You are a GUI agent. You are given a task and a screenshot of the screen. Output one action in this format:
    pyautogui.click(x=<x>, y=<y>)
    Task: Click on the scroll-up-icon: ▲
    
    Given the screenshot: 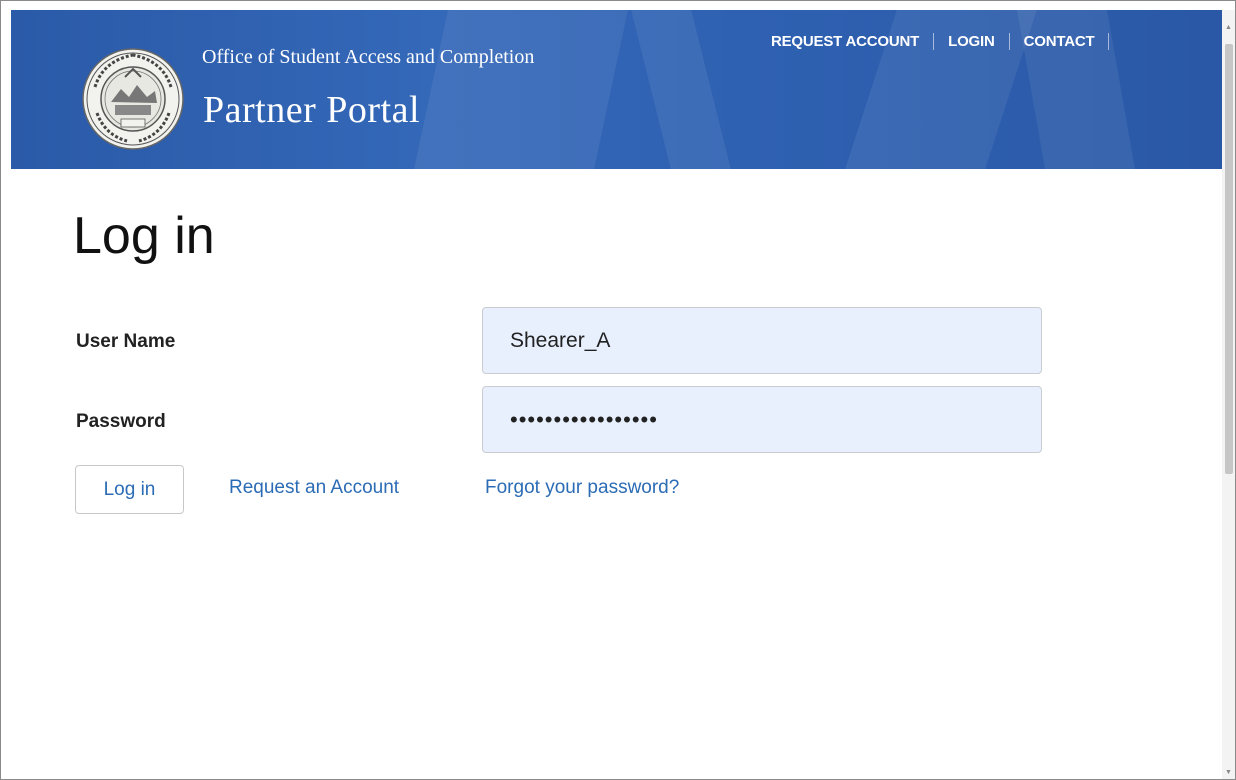 What is the action you would take?
    pyautogui.click(x=1228, y=27)
    